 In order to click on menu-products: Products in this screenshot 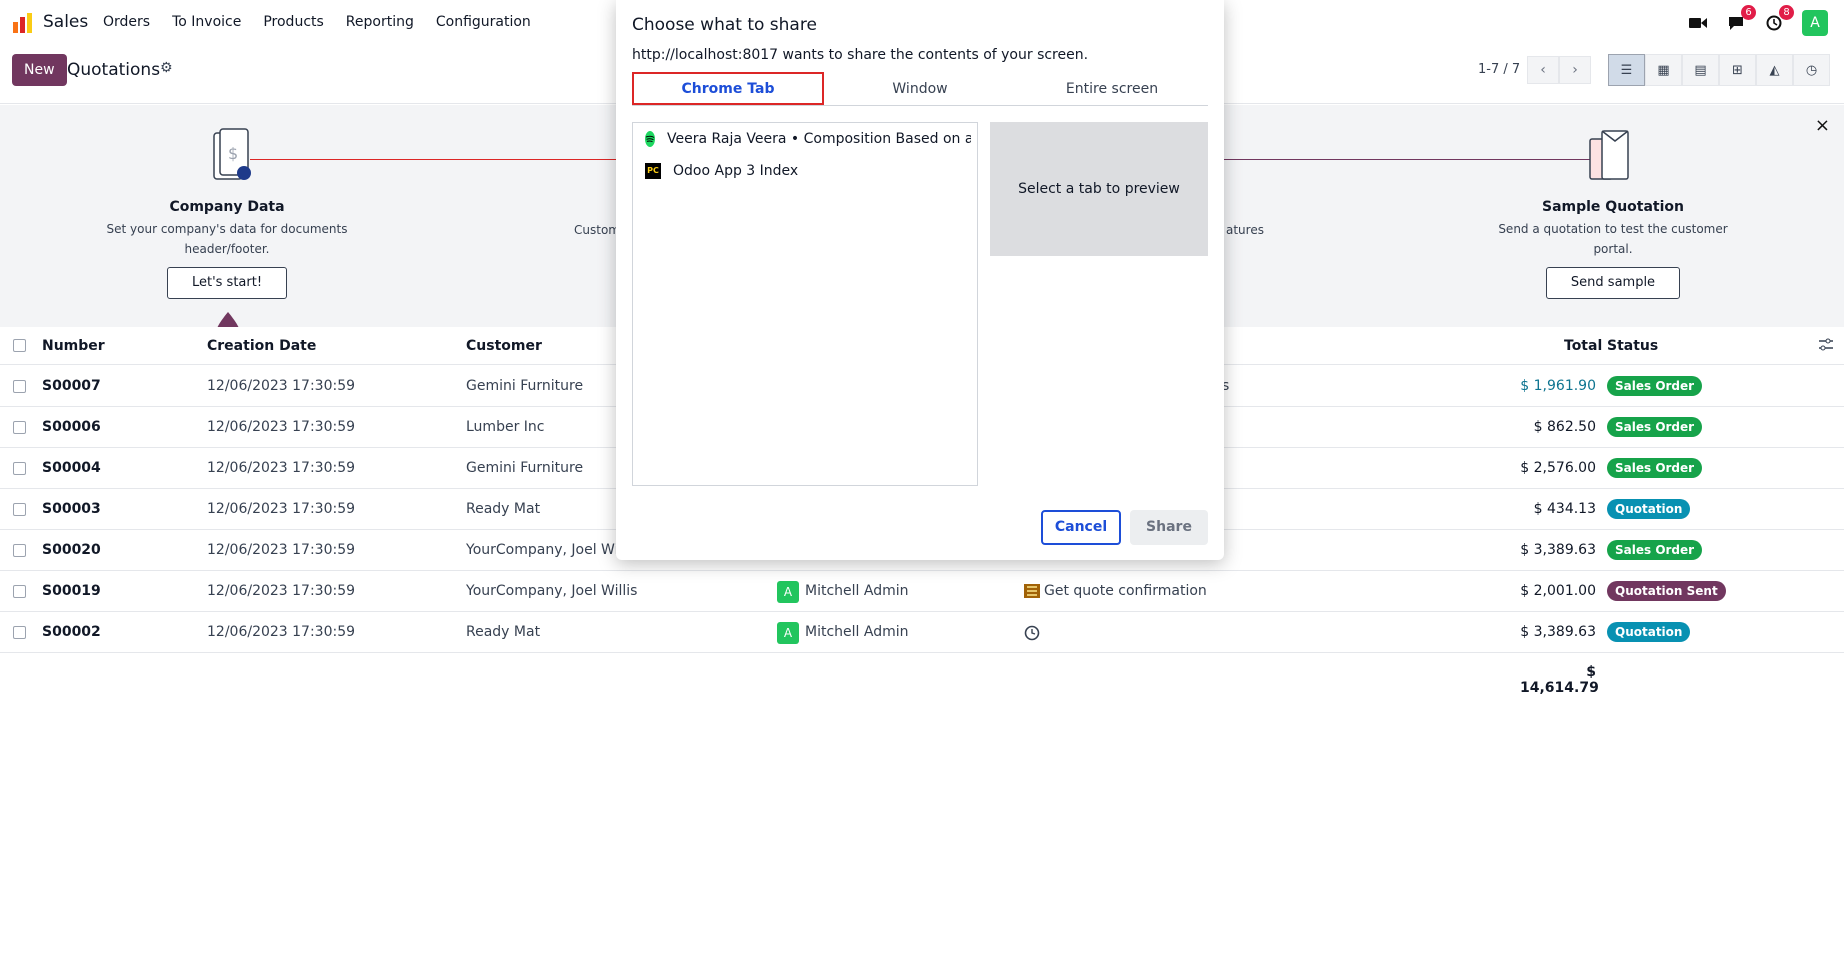, I will do `click(293, 22)`.